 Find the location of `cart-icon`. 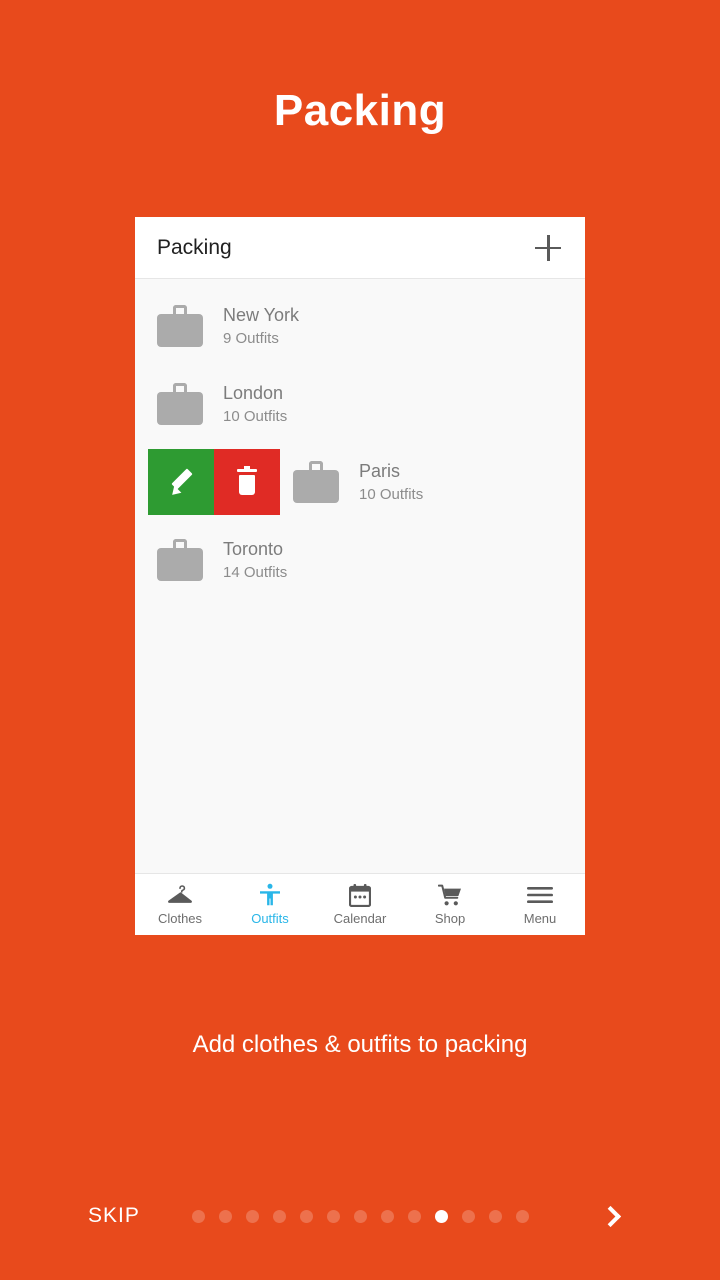

cart-icon is located at coordinates (450, 895).